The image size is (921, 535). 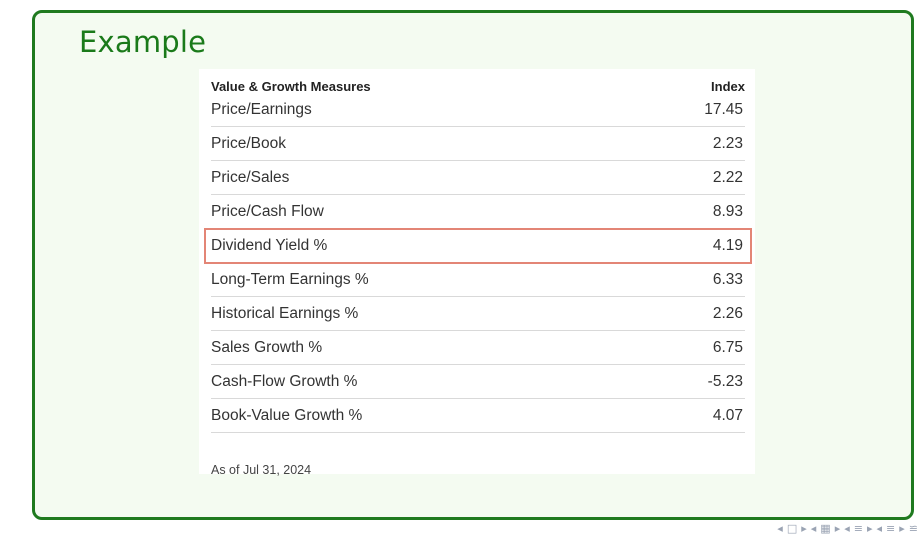 What do you see at coordinates (727, 347) in the screenshot?
I see `row-value: 6.75` at bounding box center [727, 347].